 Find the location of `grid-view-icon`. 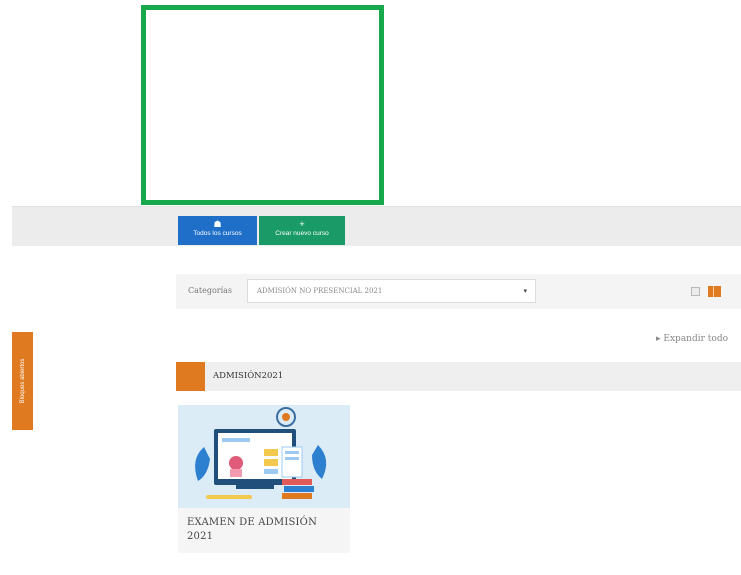

grid-view-icon is located at coordinates (714, 291).